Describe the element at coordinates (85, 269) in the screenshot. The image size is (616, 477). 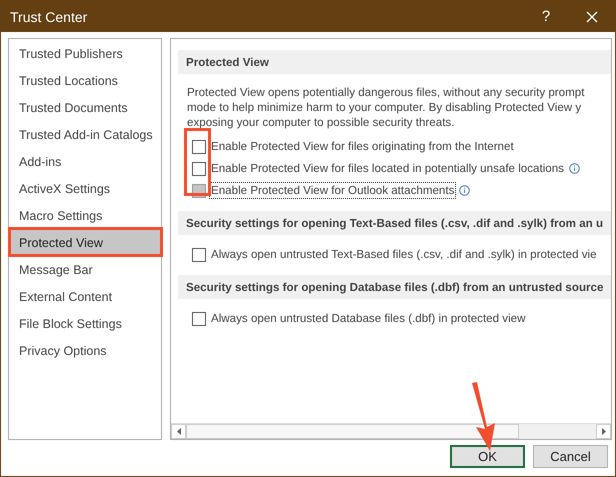
I see `category-item: Message Bar` at that location.